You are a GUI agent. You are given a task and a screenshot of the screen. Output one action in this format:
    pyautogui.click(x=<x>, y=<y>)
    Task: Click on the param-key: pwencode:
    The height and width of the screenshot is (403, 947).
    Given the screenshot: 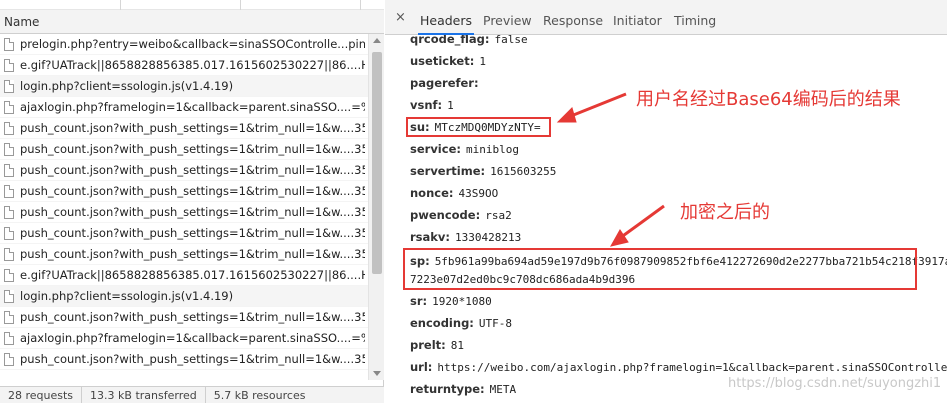 What is the action you would take?
    pyautogui.click(x=445, y=215)
    